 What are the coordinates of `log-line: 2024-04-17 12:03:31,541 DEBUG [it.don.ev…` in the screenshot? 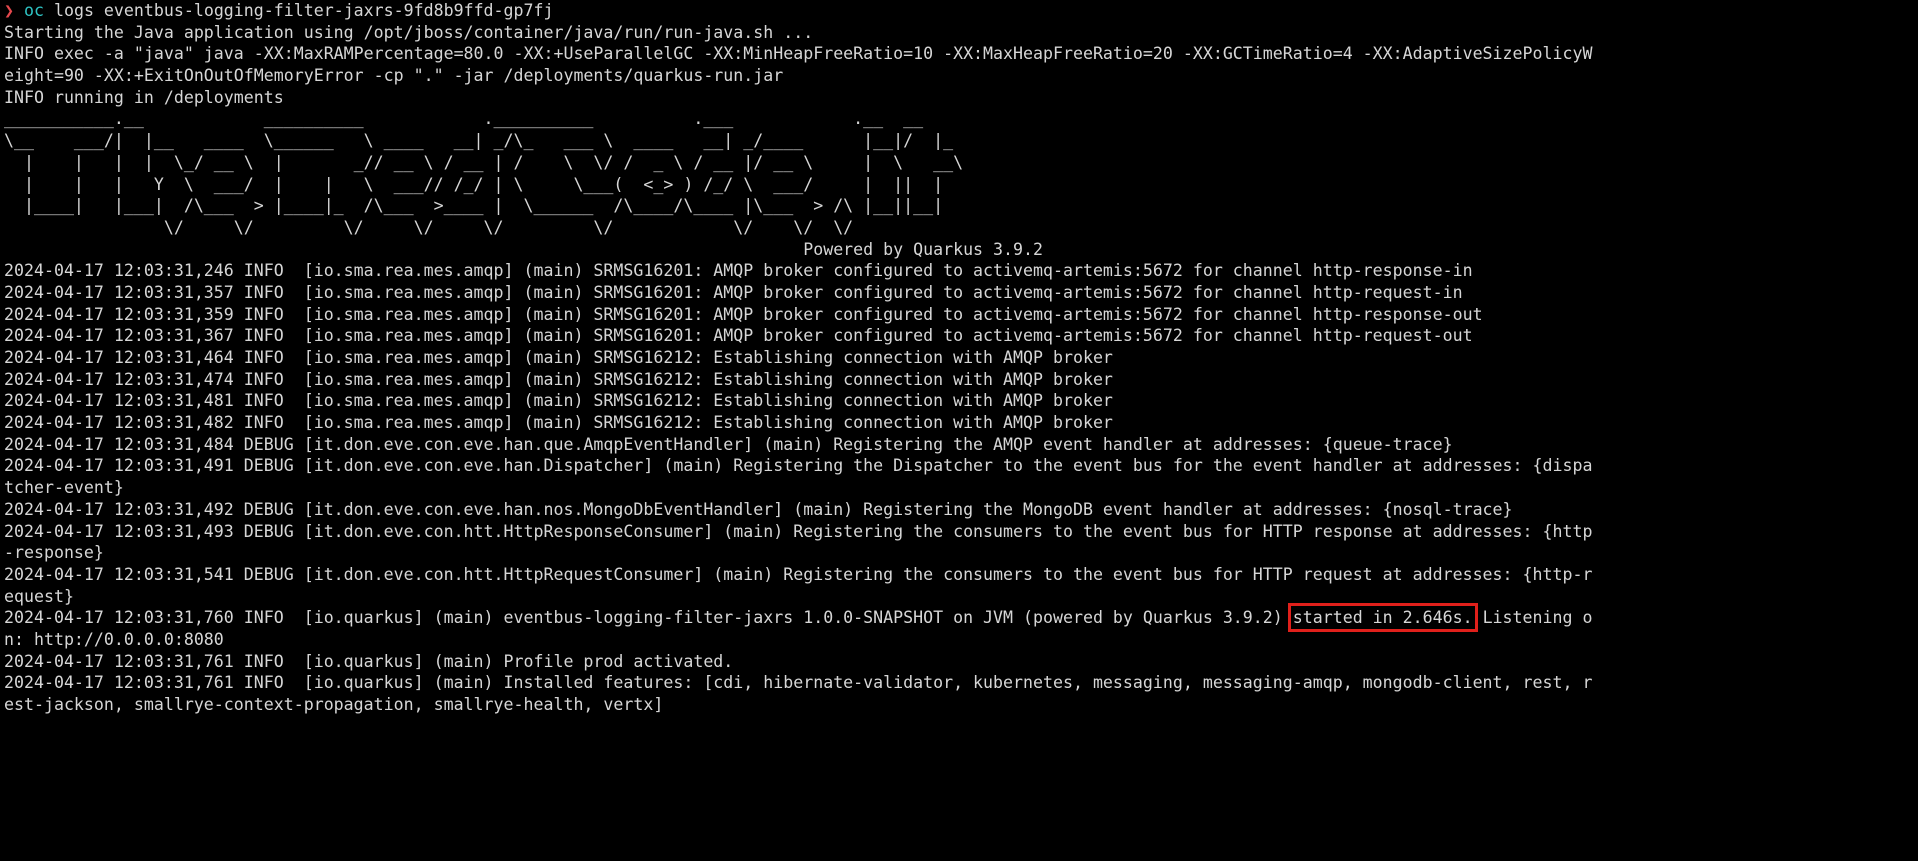 It's located at (798, 574).